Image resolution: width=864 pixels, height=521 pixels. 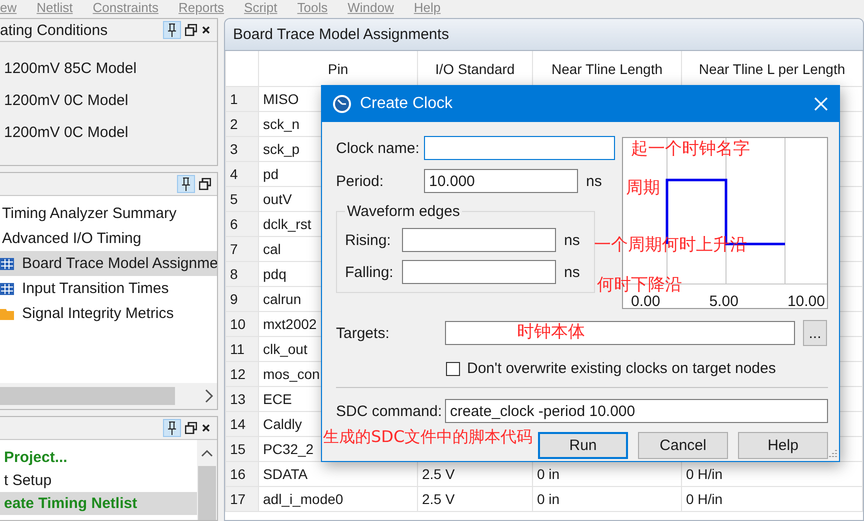 I want to click on field-label: Targets:, so click(x=363, y=333).